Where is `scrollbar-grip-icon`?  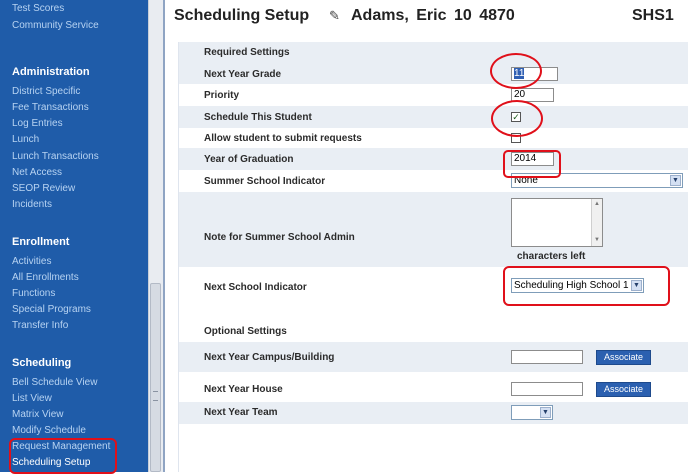 scrollbar-grip-icon is located at coordinates (155, 396).